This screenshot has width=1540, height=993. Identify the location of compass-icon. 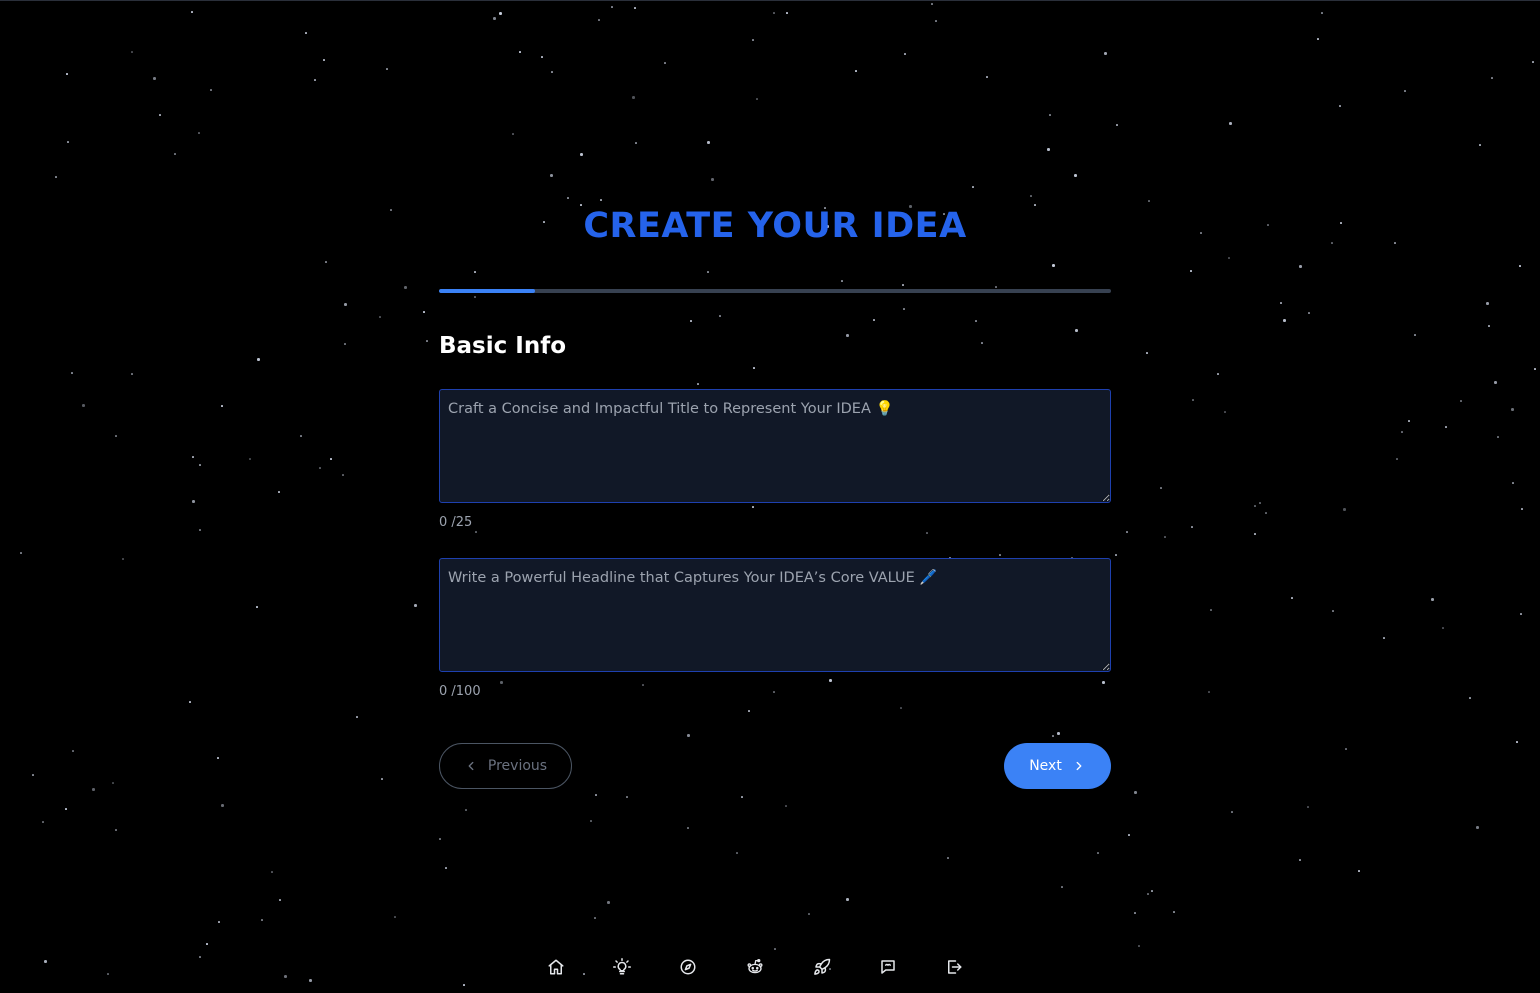
(688, 967).